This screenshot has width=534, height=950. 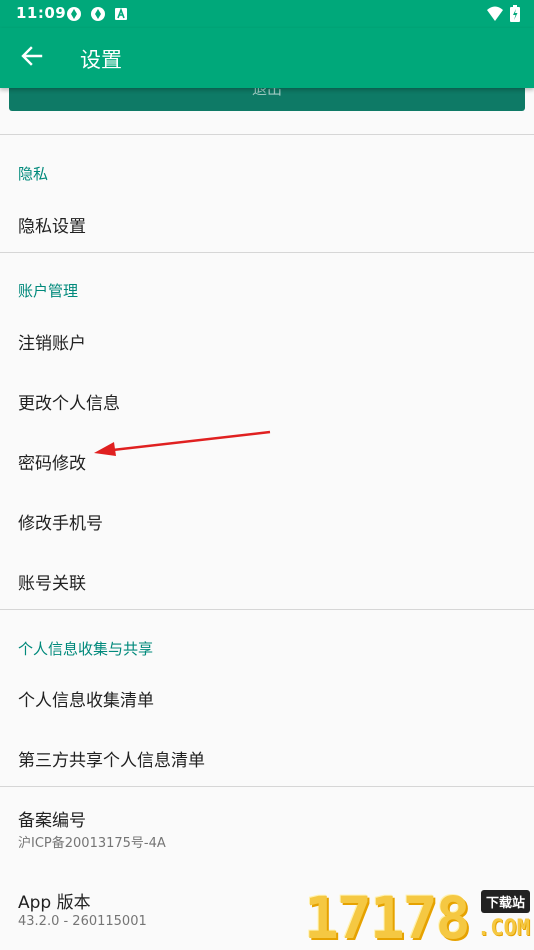 I want to click on third-party-sharing-item: 第三方共享个人信息清单, so click(x=267, y=756).